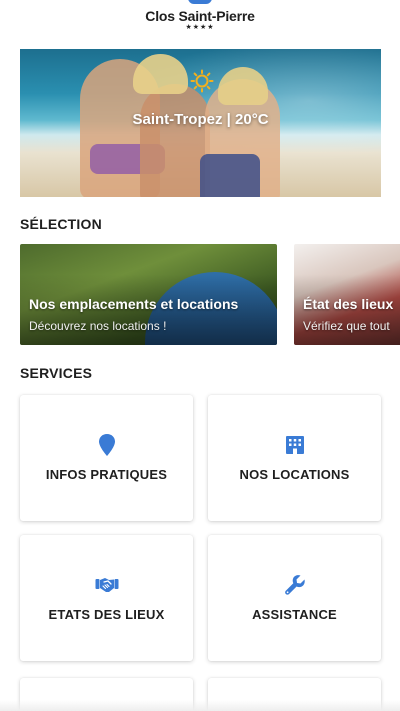 The width and height of the screenshot is (400, 711). I want to click on tile-label: ASSISTANCE, so click(294, 614).